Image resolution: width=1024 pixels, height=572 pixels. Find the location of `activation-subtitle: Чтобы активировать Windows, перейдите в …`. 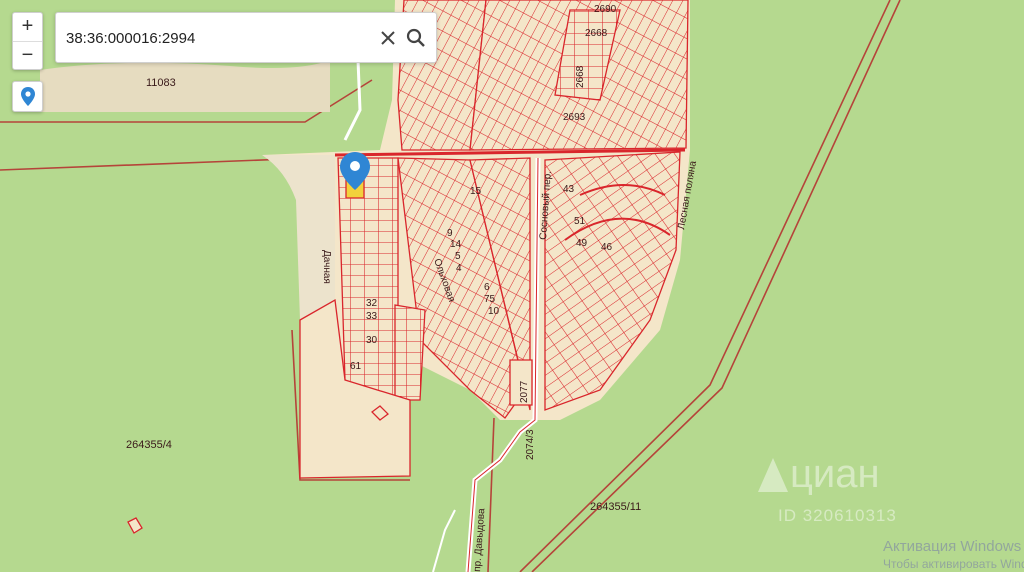

activation-subtitle: Чтобы активировать Windows, перейдите в … is located at coordinates (953, 564).